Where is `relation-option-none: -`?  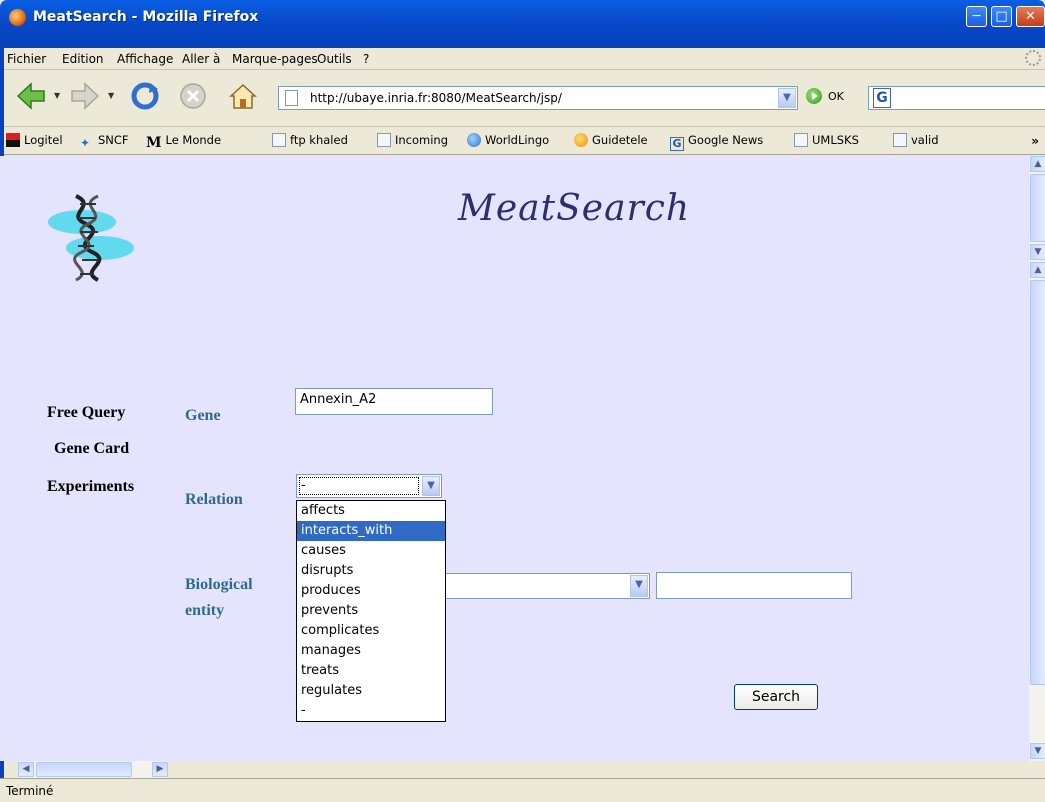 relation-option-none: - is located at coordinates (371, 711).